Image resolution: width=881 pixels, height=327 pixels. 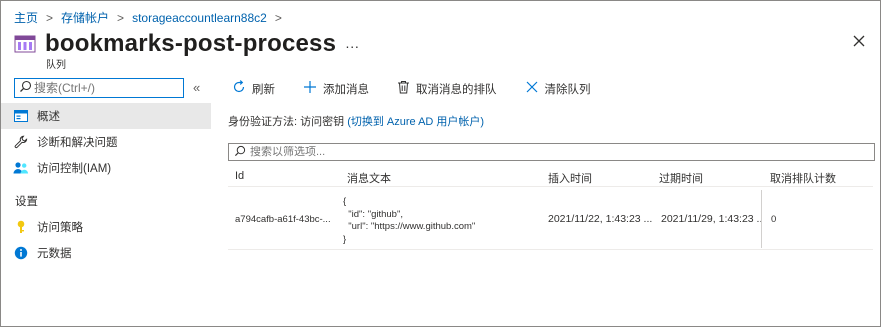 I want to click on row-dequeue-count: 0, so click(x=774, y=219).